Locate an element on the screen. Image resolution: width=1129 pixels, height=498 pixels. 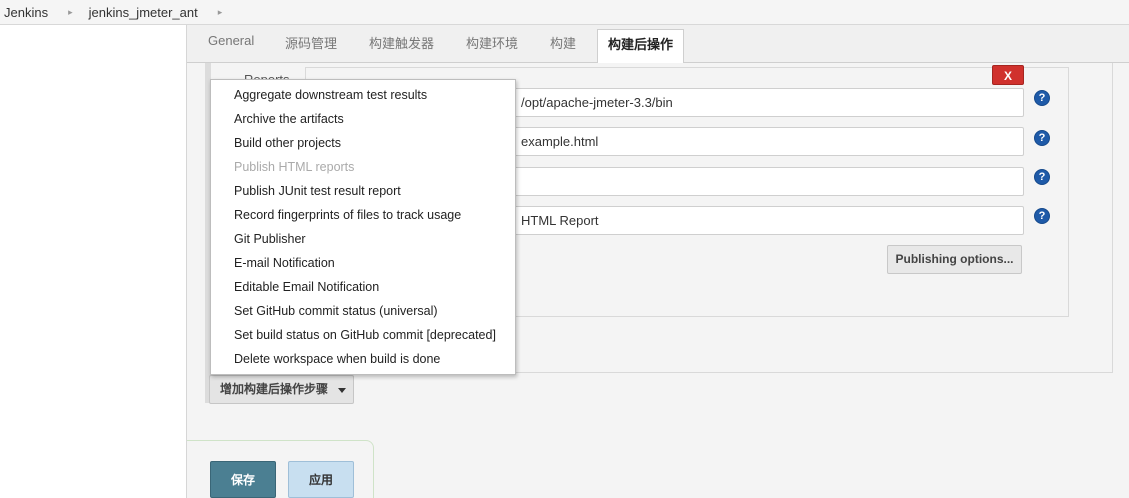
caret-down-icon is located at coordinates (342, 390).